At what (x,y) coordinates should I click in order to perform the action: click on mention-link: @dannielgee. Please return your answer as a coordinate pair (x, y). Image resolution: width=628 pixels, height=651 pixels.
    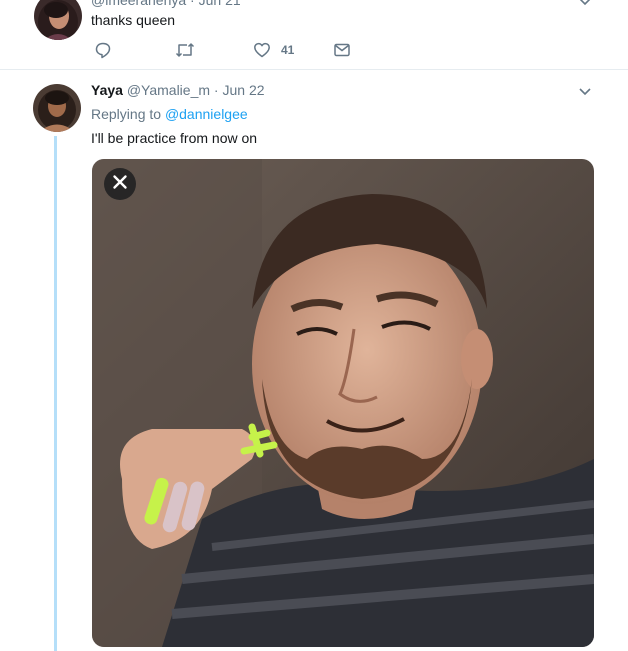
    Looking at the image, I should click on (206, 114).